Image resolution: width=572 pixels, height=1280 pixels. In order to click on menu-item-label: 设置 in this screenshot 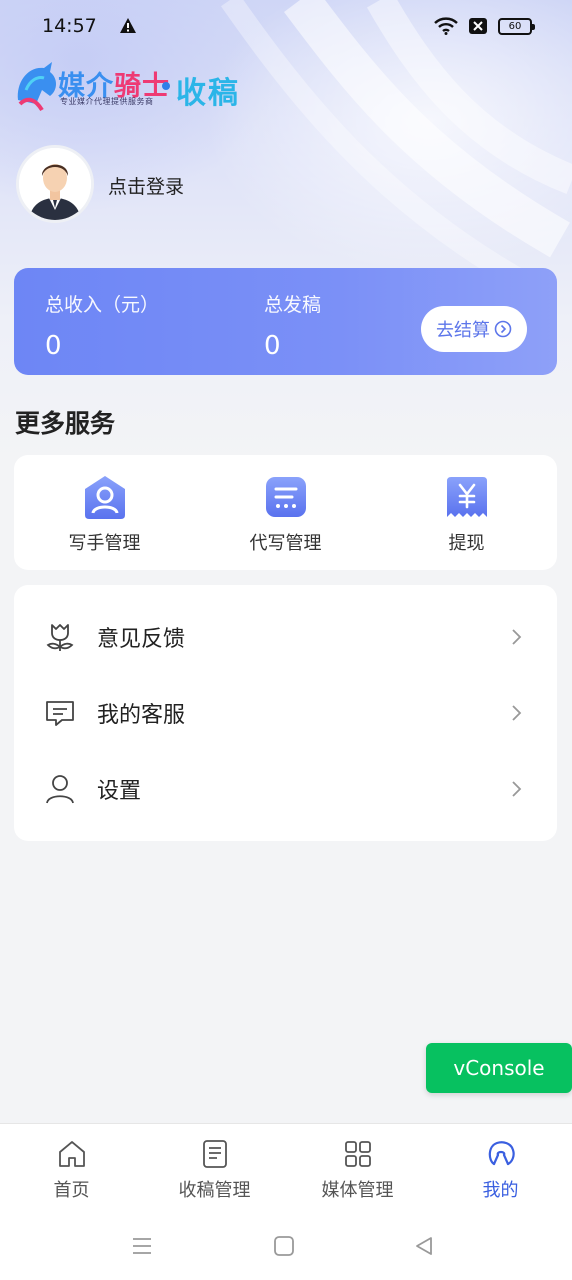, I will do `click(119, 791)`.